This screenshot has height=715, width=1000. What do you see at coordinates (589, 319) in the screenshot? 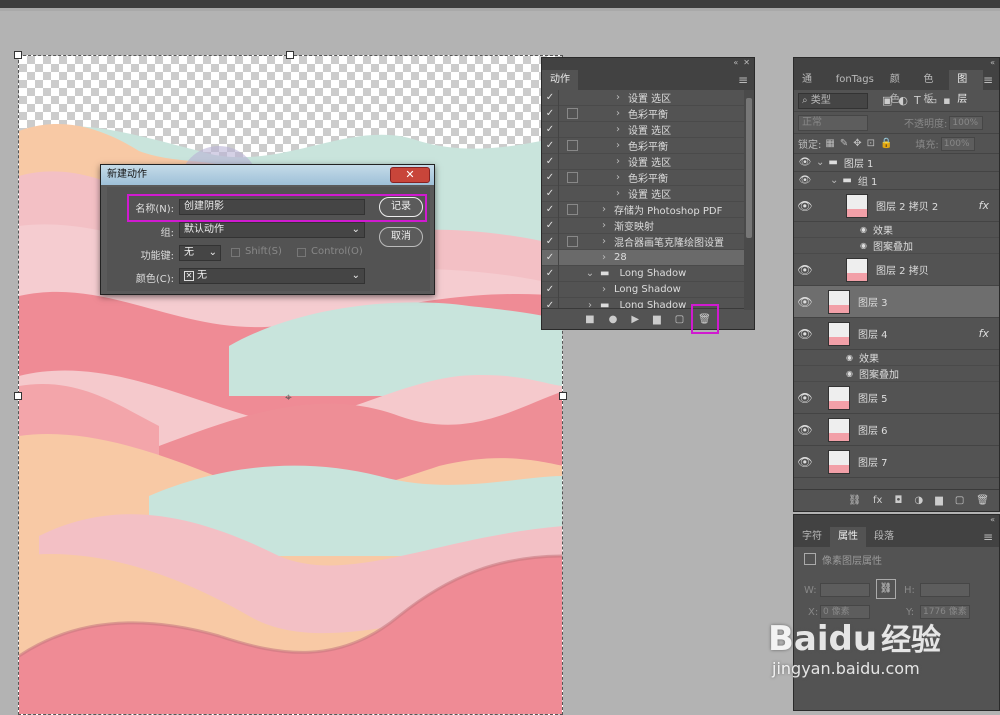
I see `stop-icon: ■` at bounding box center [589, 319].